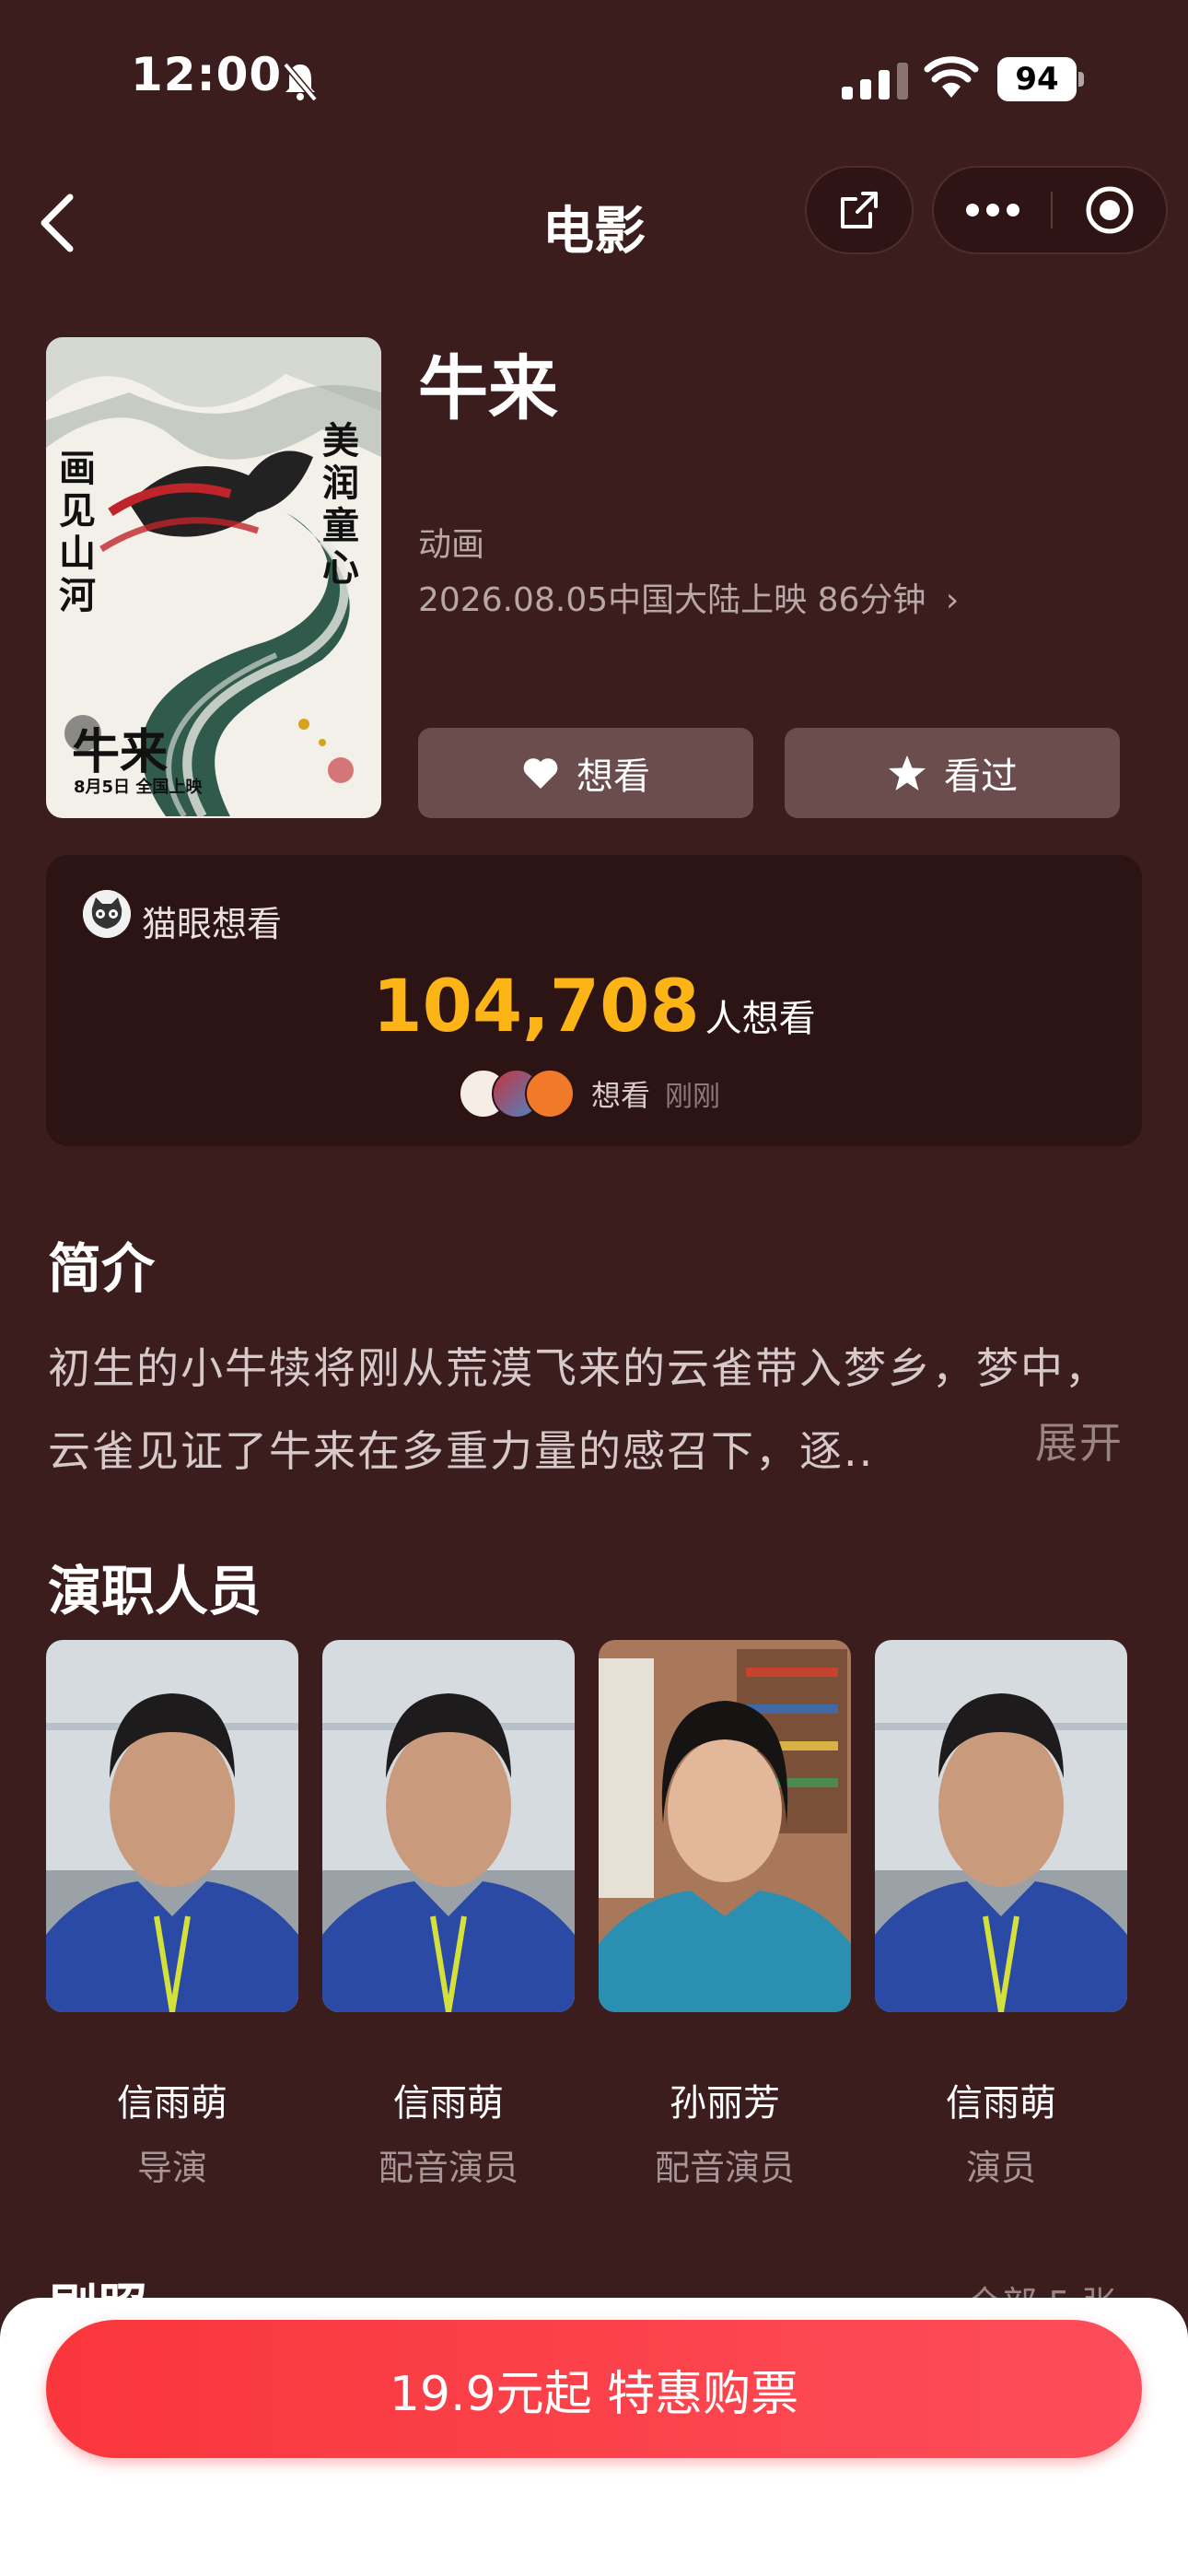  Describe the element at coordinates (488, 388) in the screenshot. I see `movie-title: 牛来` at that location.